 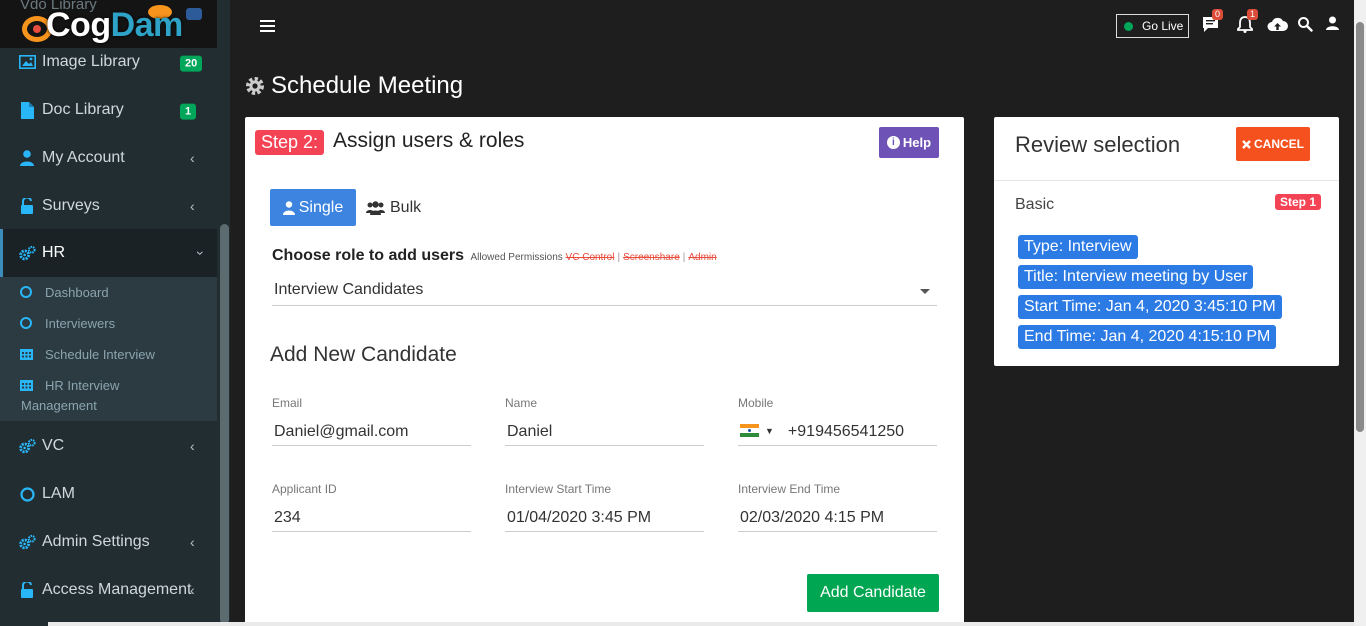 I want to click on image-icon, so click(x=27, y=62).